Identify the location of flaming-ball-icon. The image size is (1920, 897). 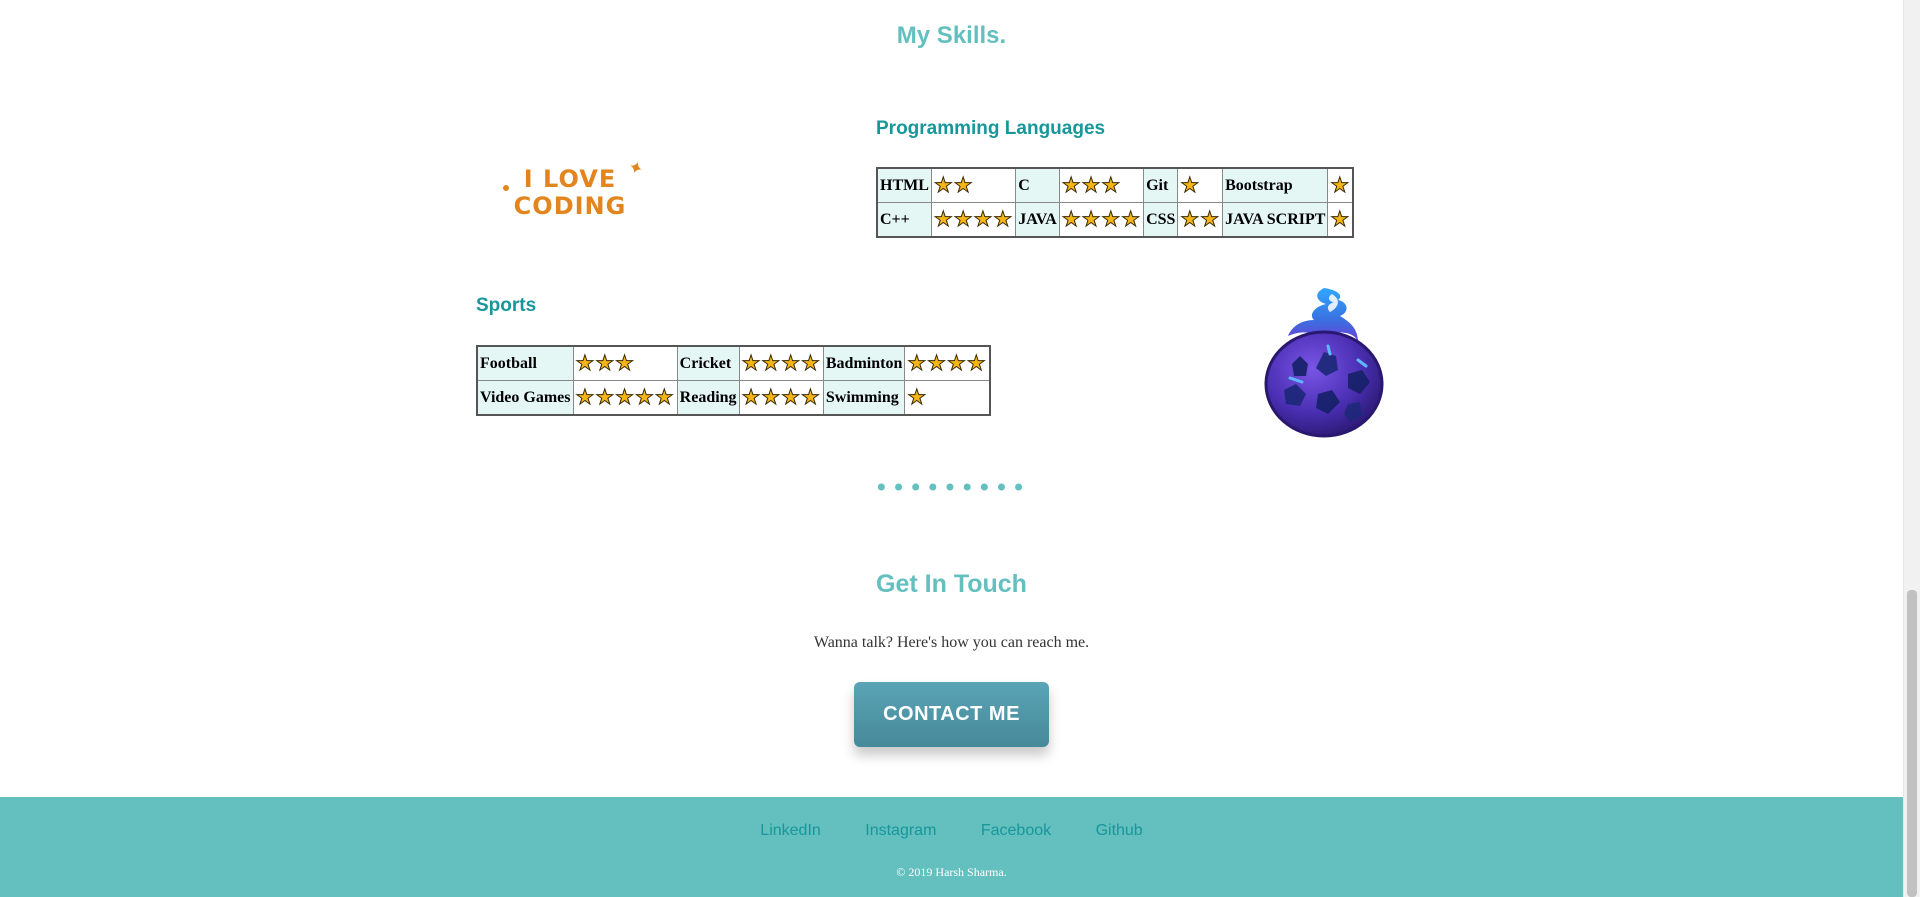
(1324, 363).